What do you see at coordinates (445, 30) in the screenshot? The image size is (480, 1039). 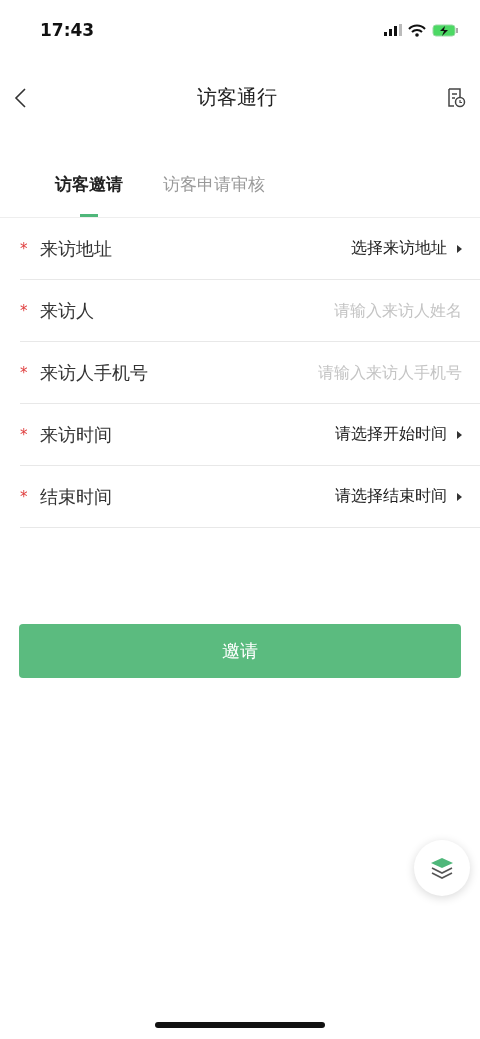 I see `battery-icon` at bounding box center [445, 30].